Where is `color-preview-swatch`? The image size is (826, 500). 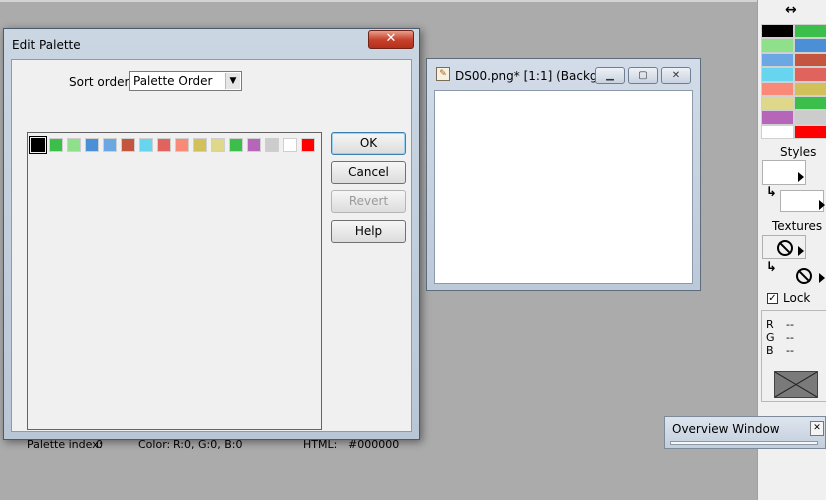 color-preview-swatch is located at coordinates (796, 384).